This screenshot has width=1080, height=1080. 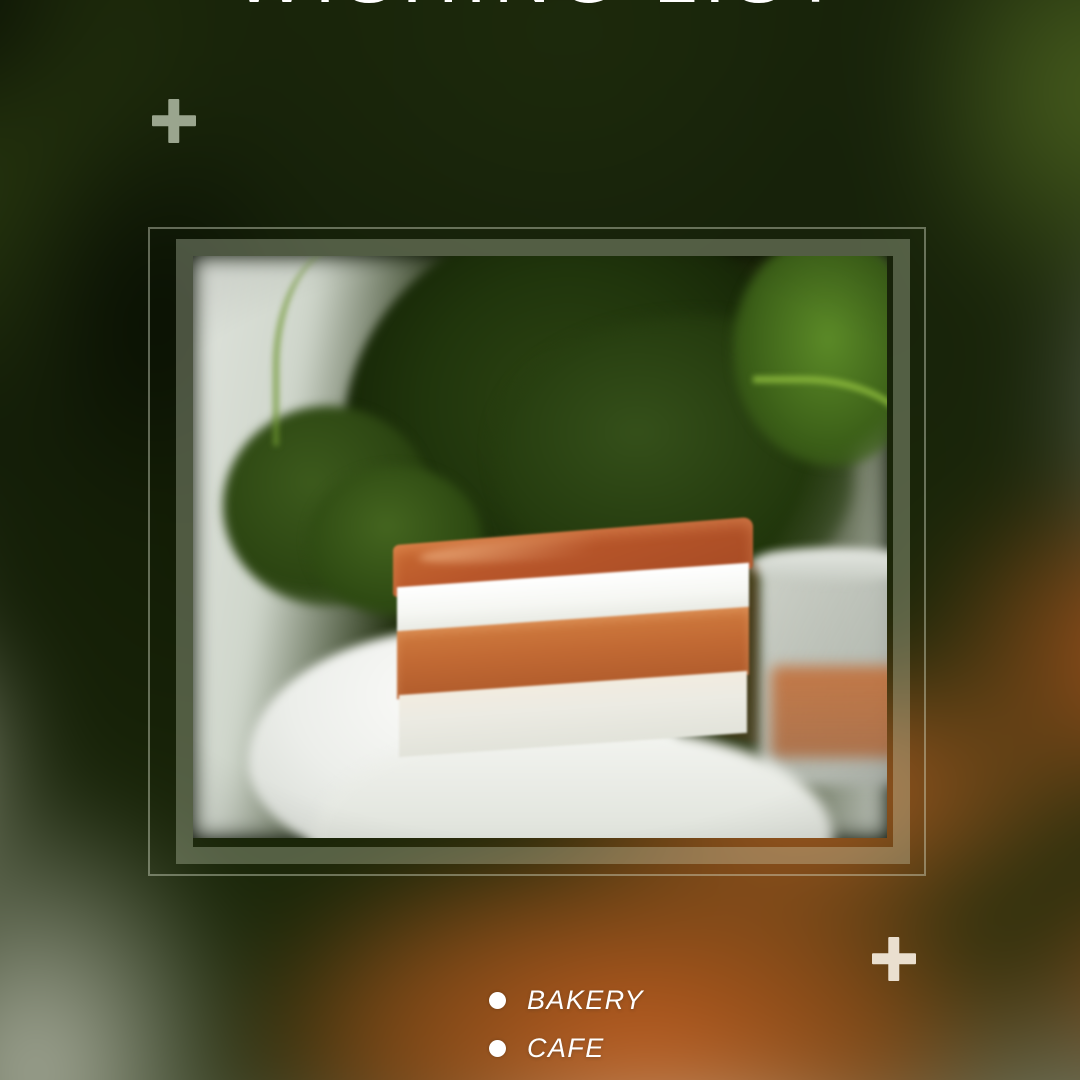 I want to click on page-title: WISHING LIST, so click(x=540, y=7).